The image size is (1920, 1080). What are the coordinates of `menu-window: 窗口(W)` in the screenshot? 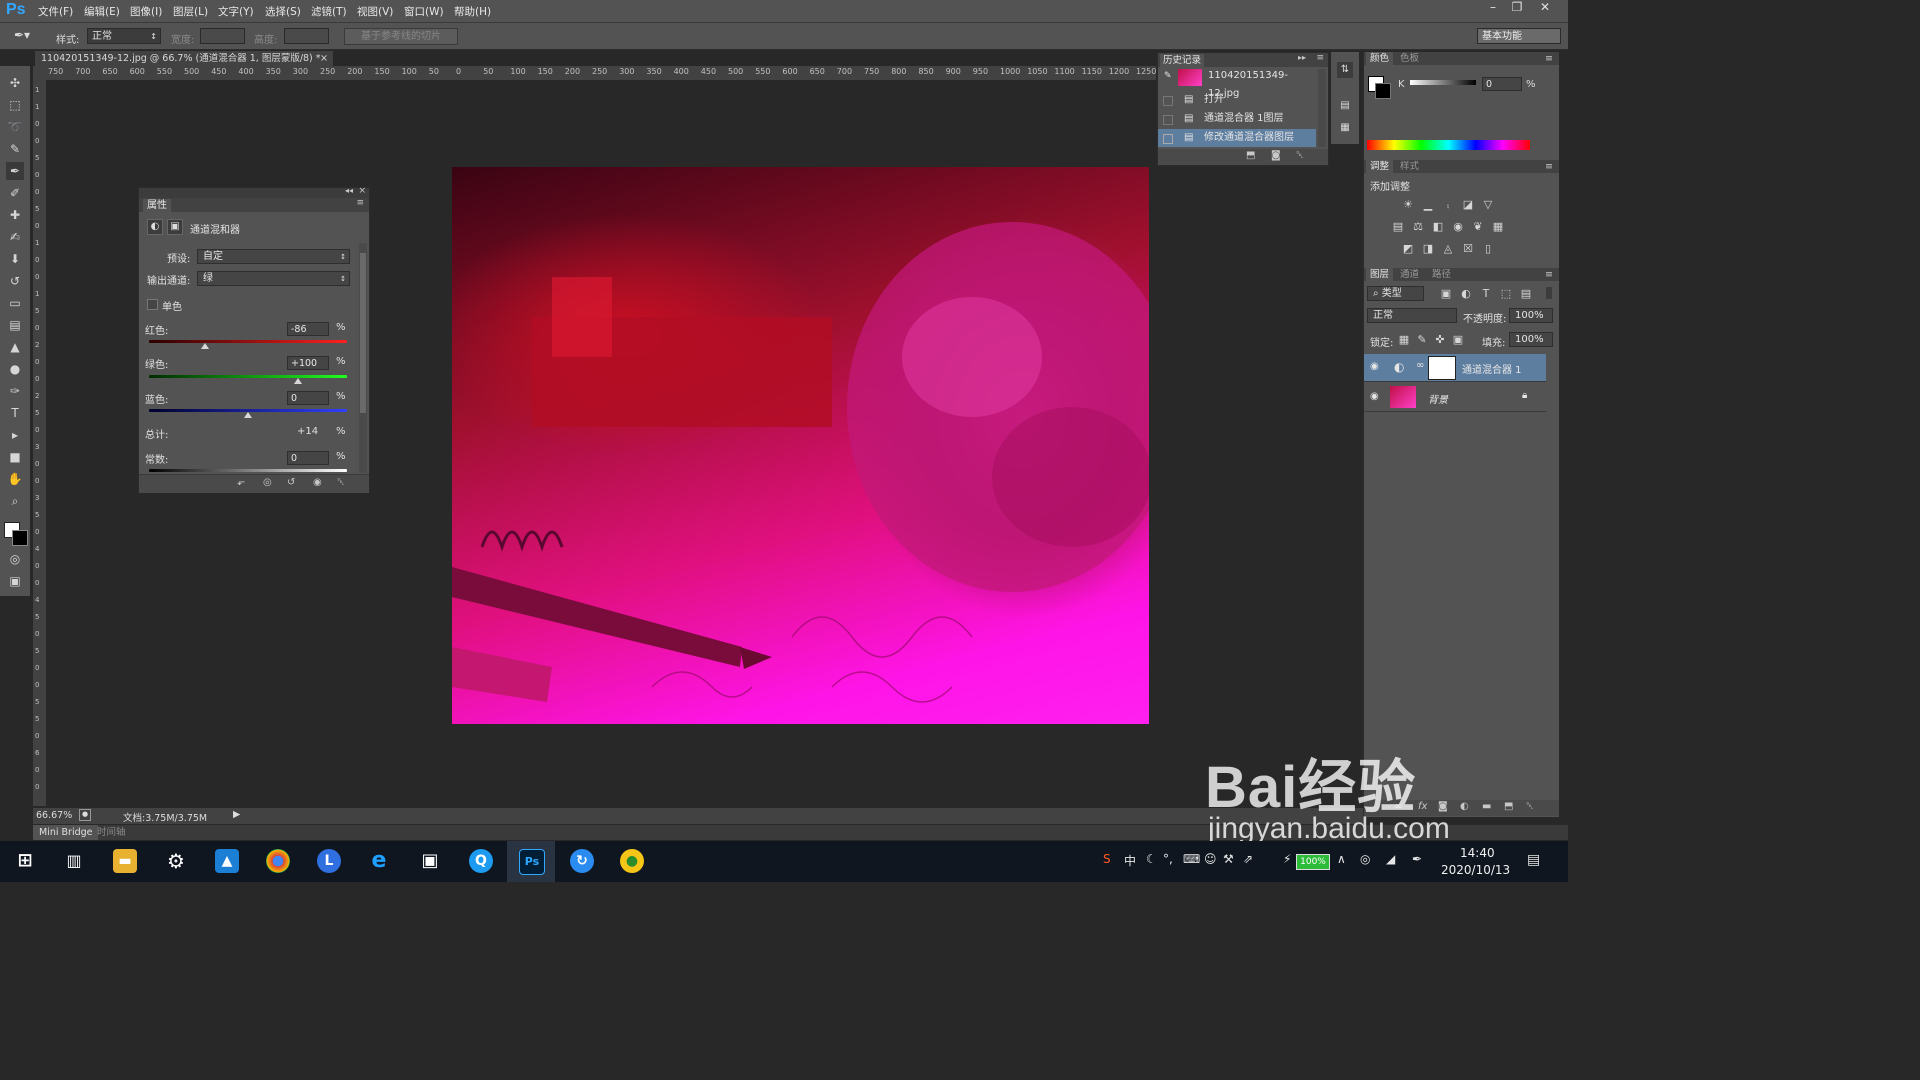 It's located at (424, 11).